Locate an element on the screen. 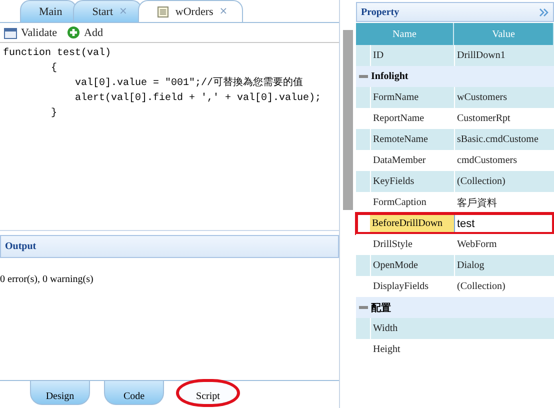  property-row: Width is located at coordinates (455, 328).